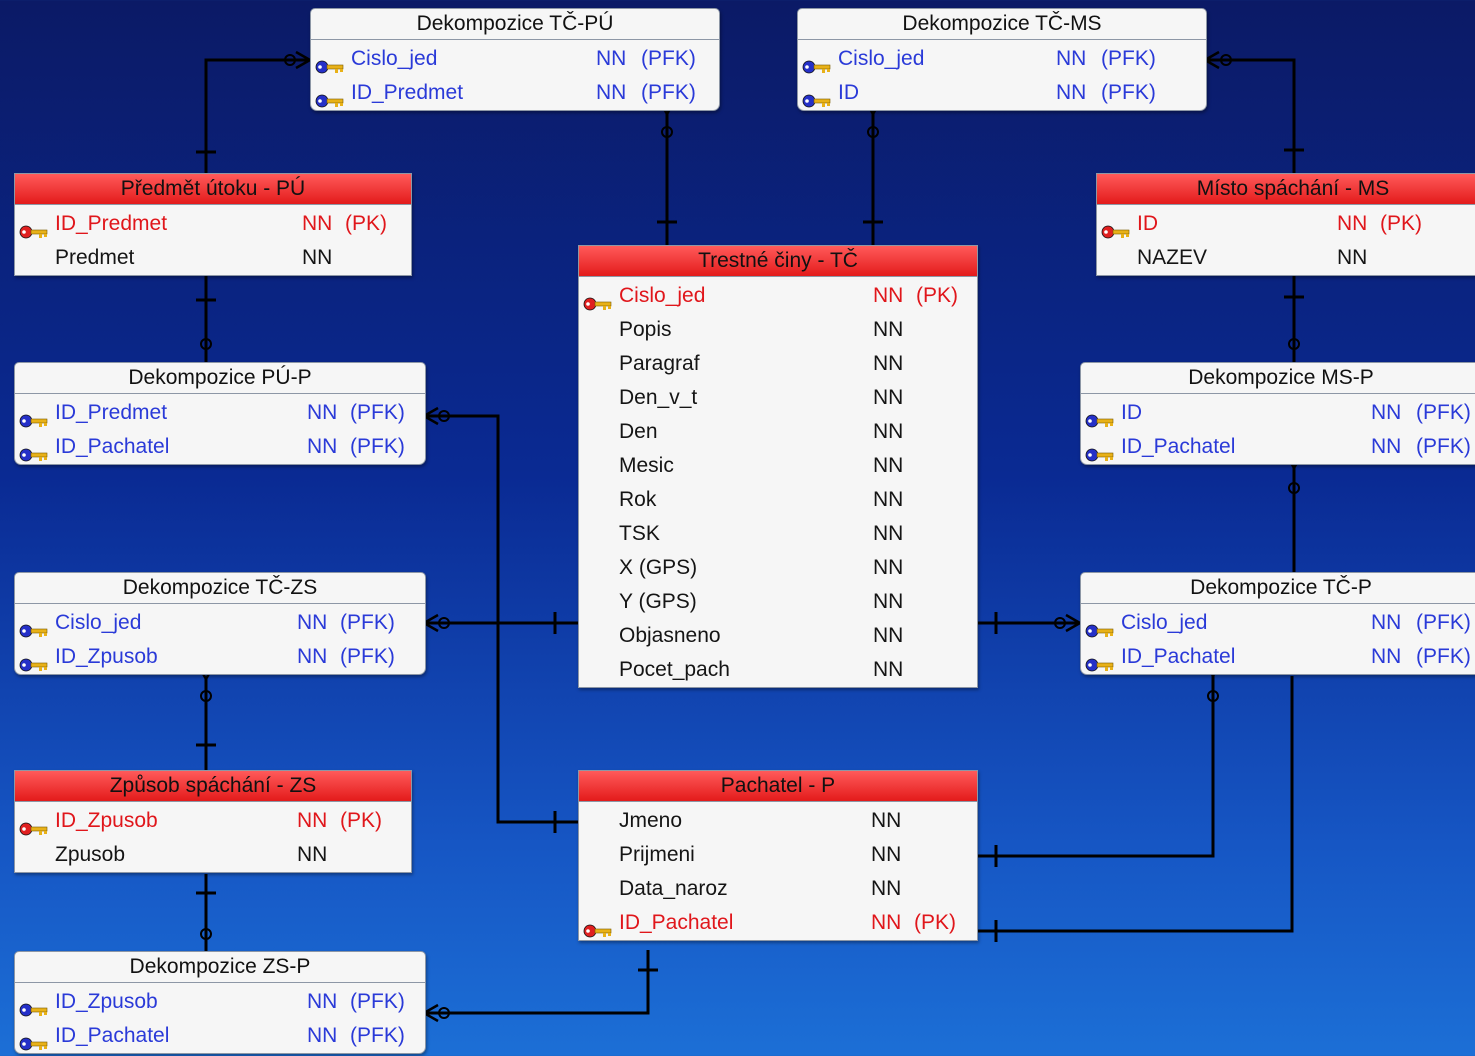  What do you see at coordinates (638, 431) in the screenshot?
I see `column-name: Den` at bounding box center [638, 431].